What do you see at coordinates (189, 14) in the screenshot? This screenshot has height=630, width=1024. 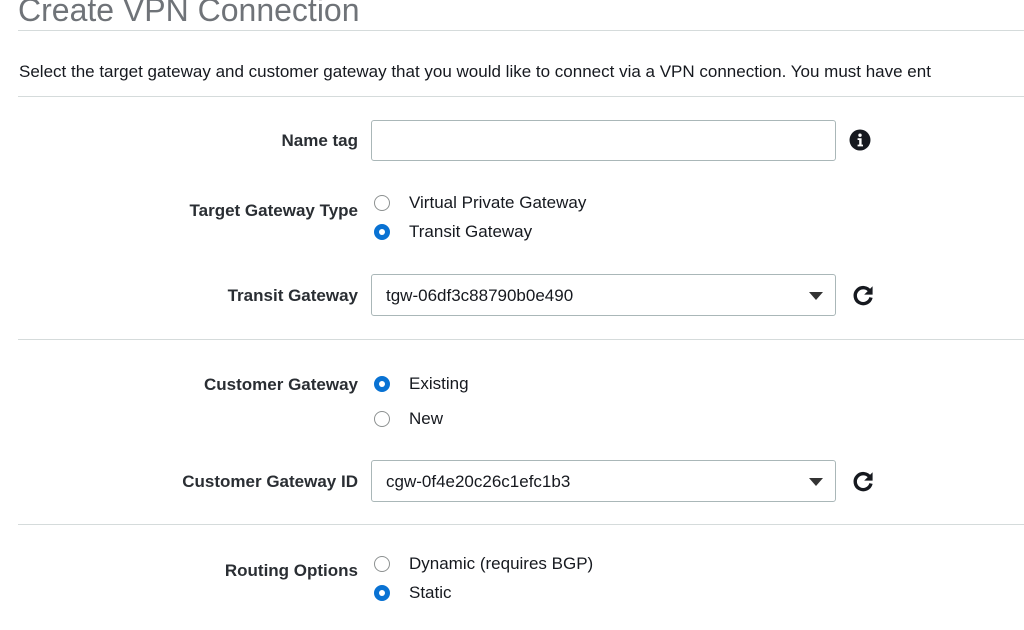 I see `page-title: Create VPN Connection` at bounding box center [189, 14].